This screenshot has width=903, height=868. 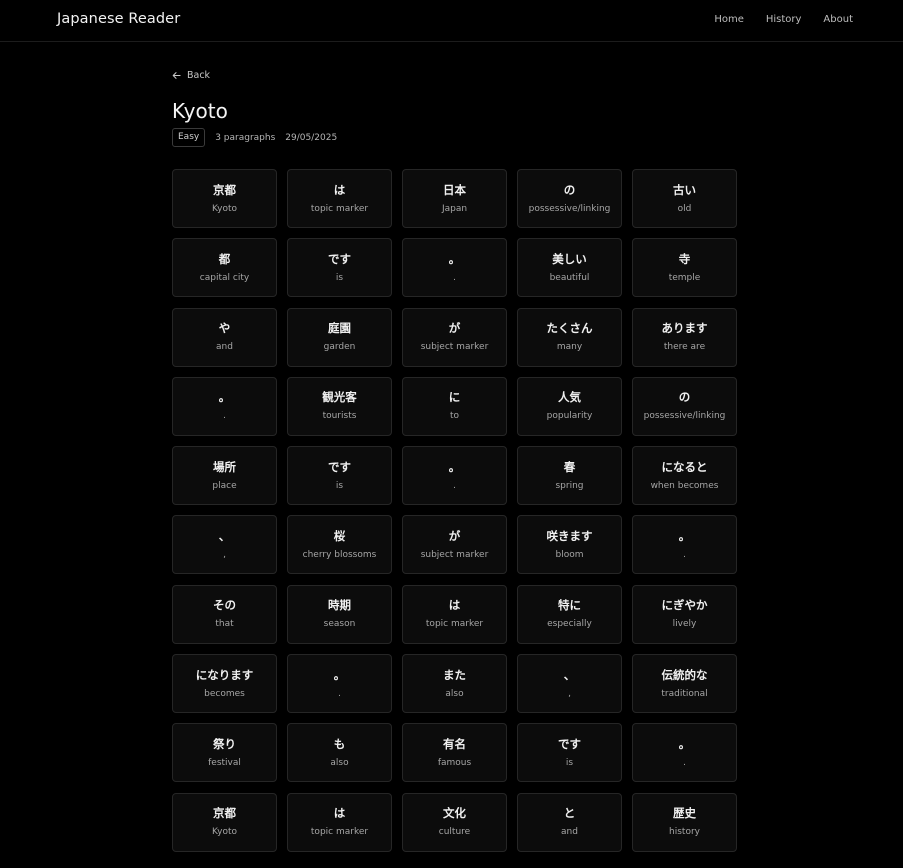 I want to click on word-translation: many, so click(x=569, y=347).